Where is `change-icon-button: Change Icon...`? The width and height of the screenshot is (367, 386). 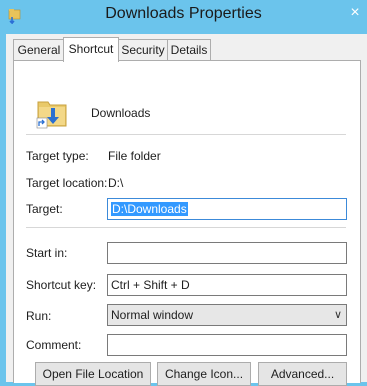 change-icon-button: Change Icon... is located at coordinates (204, 374).